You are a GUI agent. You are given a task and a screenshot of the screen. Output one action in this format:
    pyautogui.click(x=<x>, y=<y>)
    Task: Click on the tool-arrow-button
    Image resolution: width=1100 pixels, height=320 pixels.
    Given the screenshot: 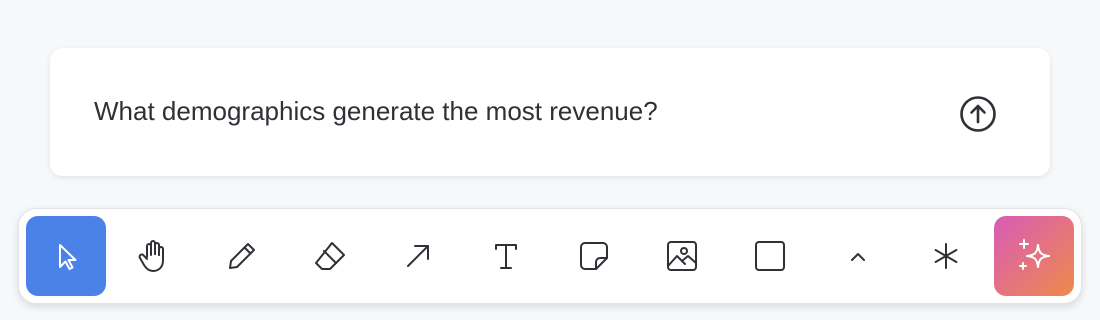 What is the action you would take?
    pyautogui.click(x=418, y=256)
    